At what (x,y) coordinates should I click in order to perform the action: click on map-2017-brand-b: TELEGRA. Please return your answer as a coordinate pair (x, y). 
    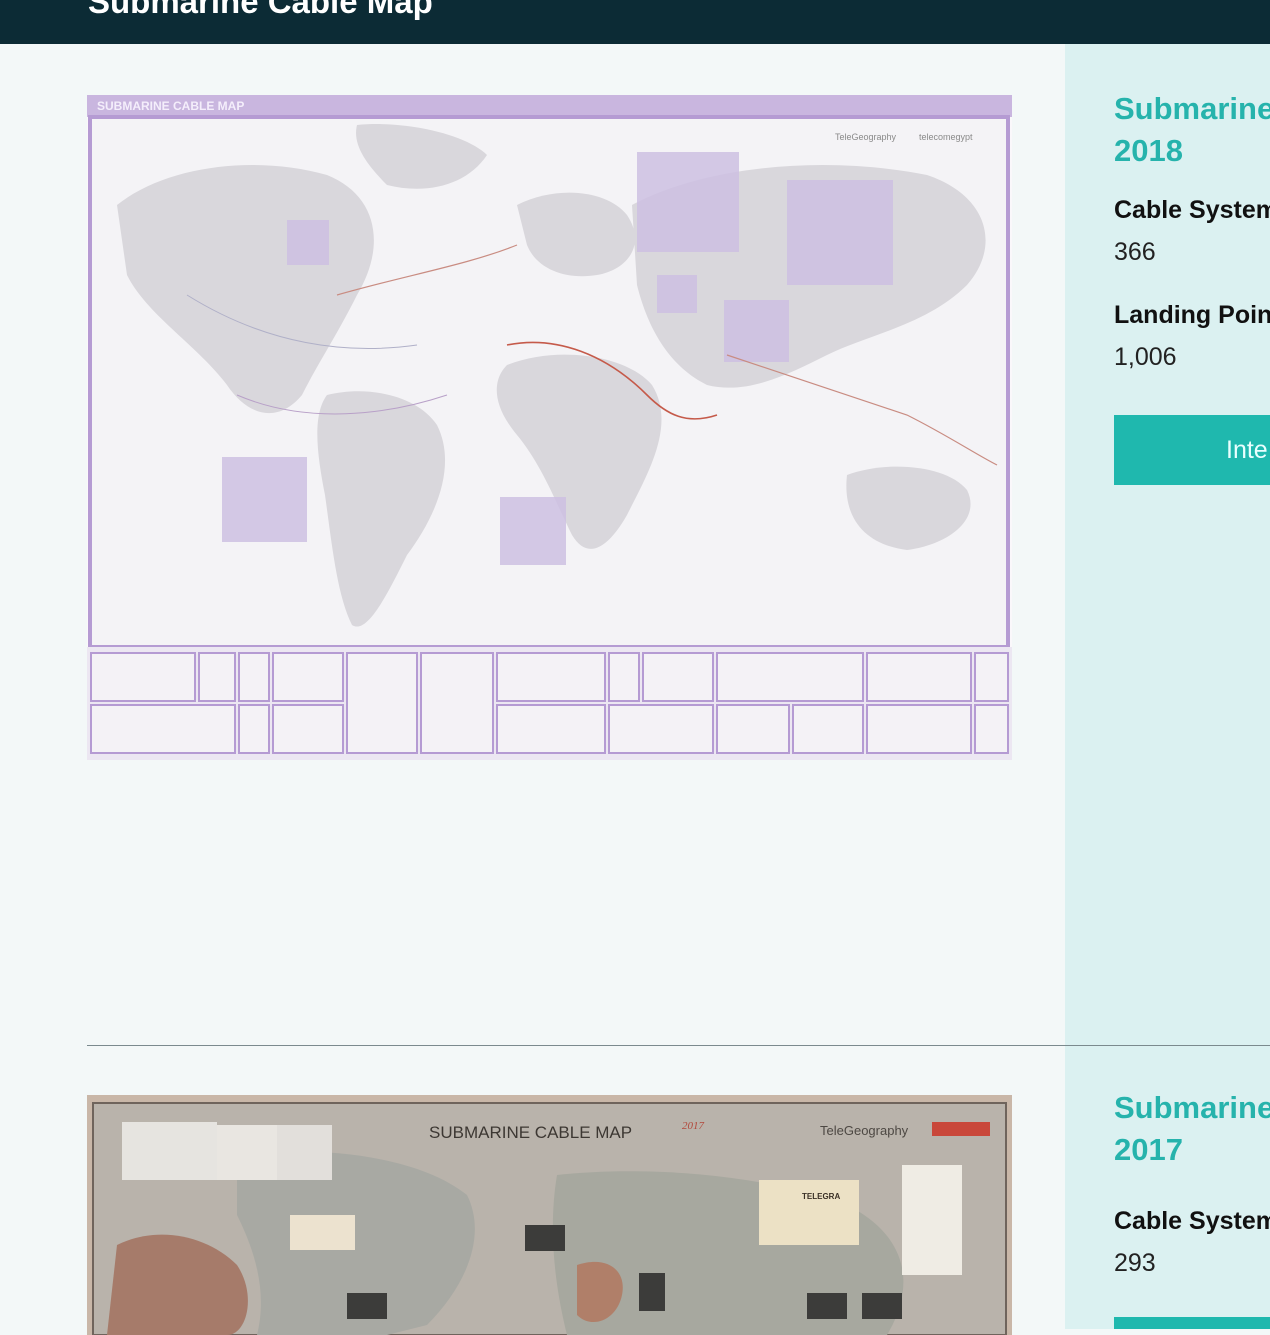
    Looking at the image, I should click on (821, 1196).